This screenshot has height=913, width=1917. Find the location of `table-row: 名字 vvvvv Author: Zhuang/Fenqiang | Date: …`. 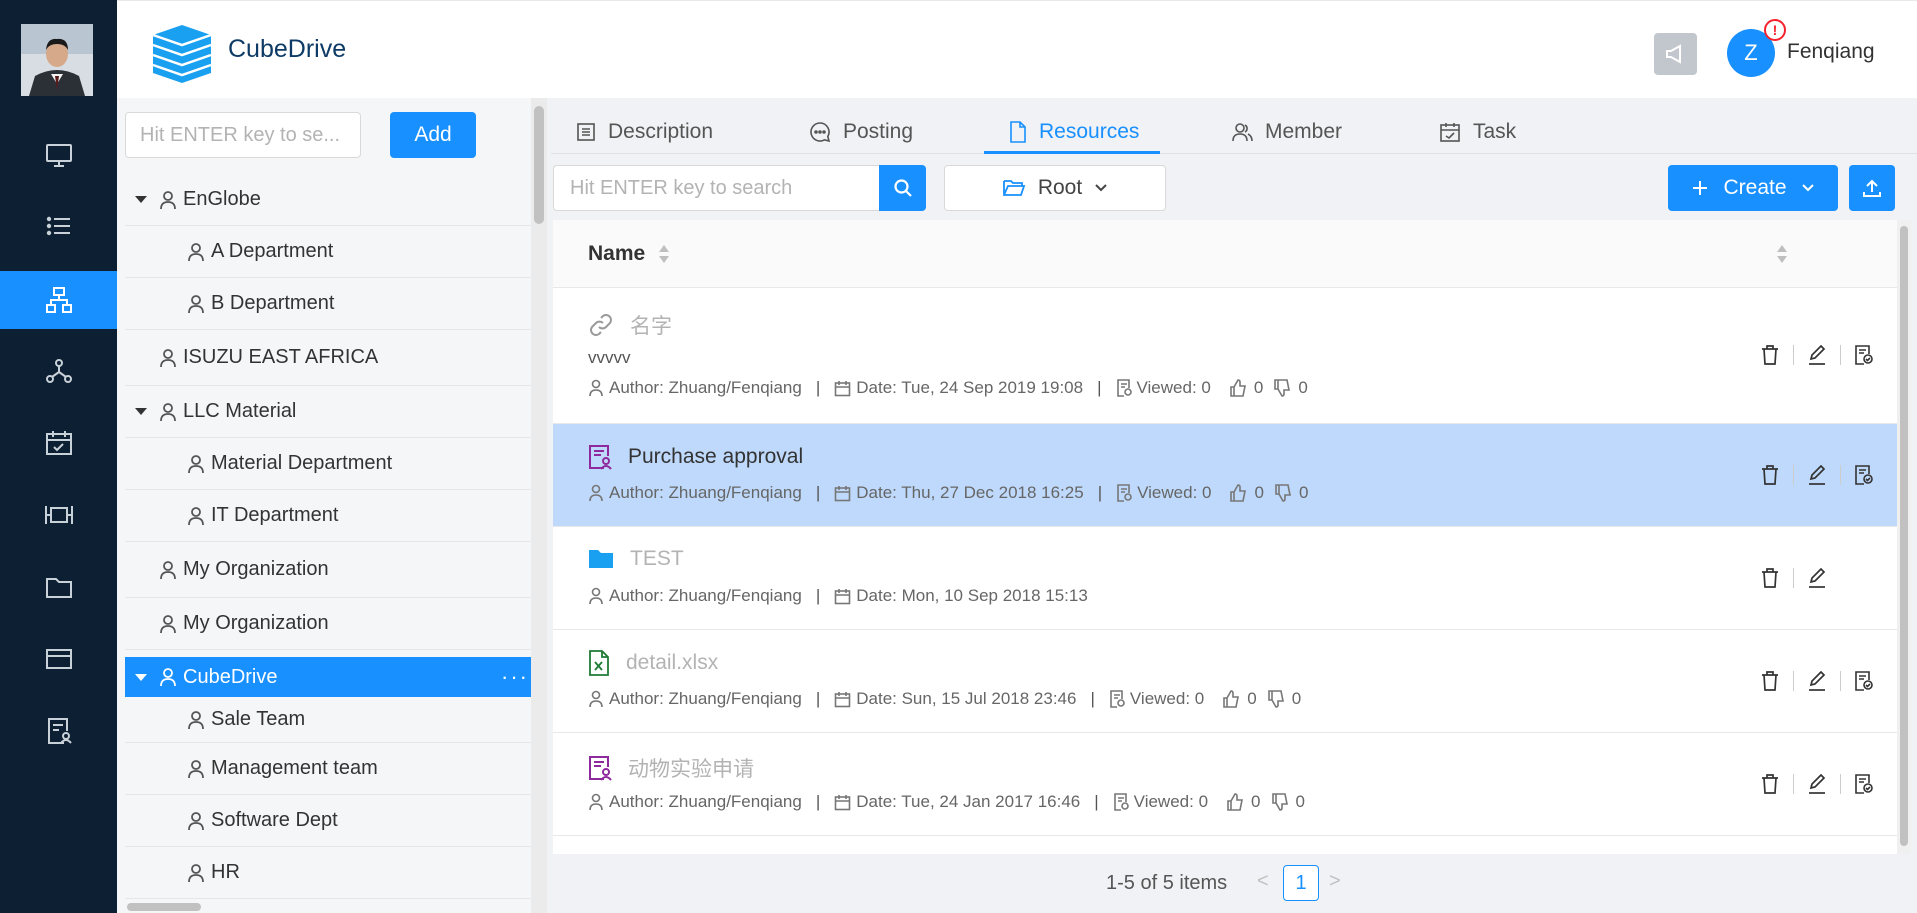

table-row: 名字 vvvvv Author: Zhuang/Fenqiang | Date: … is located at coordinates (1225, 356).